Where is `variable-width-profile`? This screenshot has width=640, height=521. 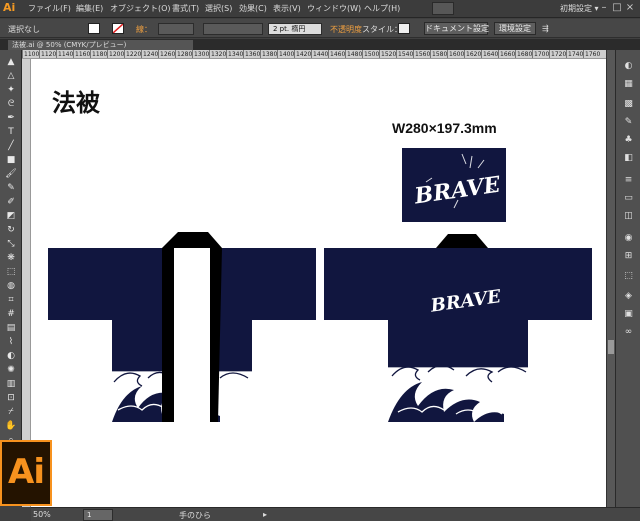
variable-width-profile is located at coordinates (233, 29).